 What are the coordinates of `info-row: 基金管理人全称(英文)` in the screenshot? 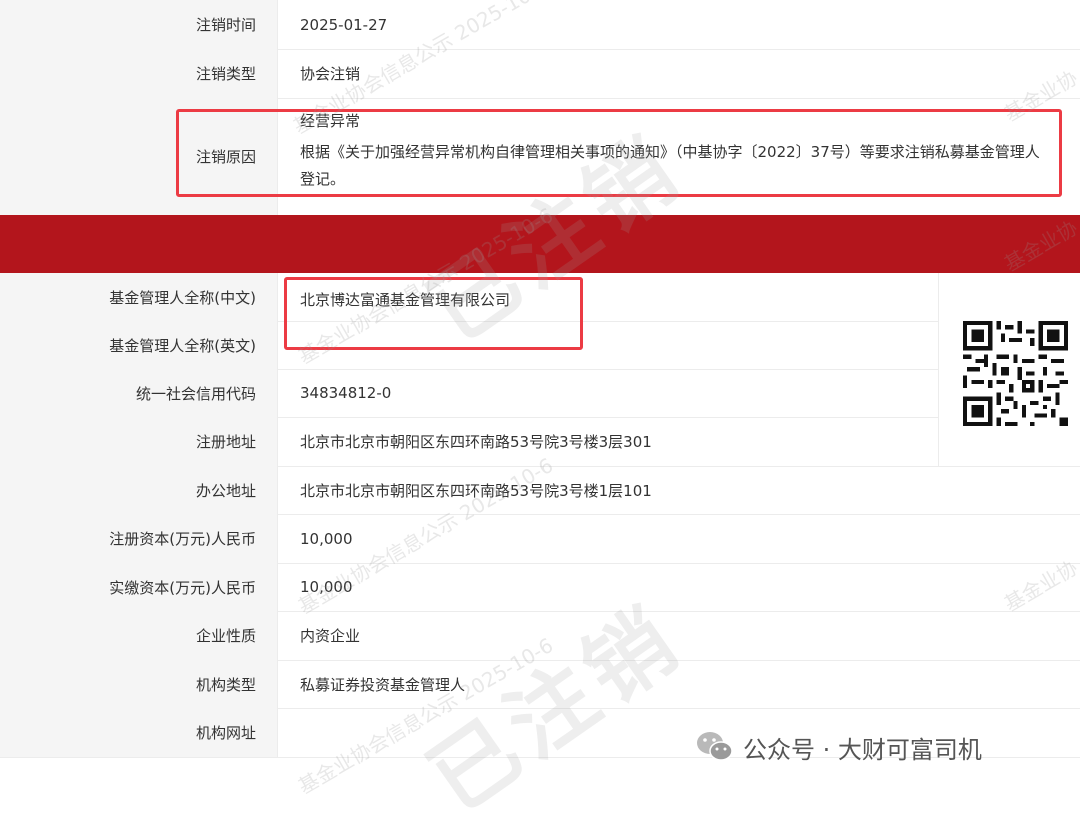 It's located at (469, 345).